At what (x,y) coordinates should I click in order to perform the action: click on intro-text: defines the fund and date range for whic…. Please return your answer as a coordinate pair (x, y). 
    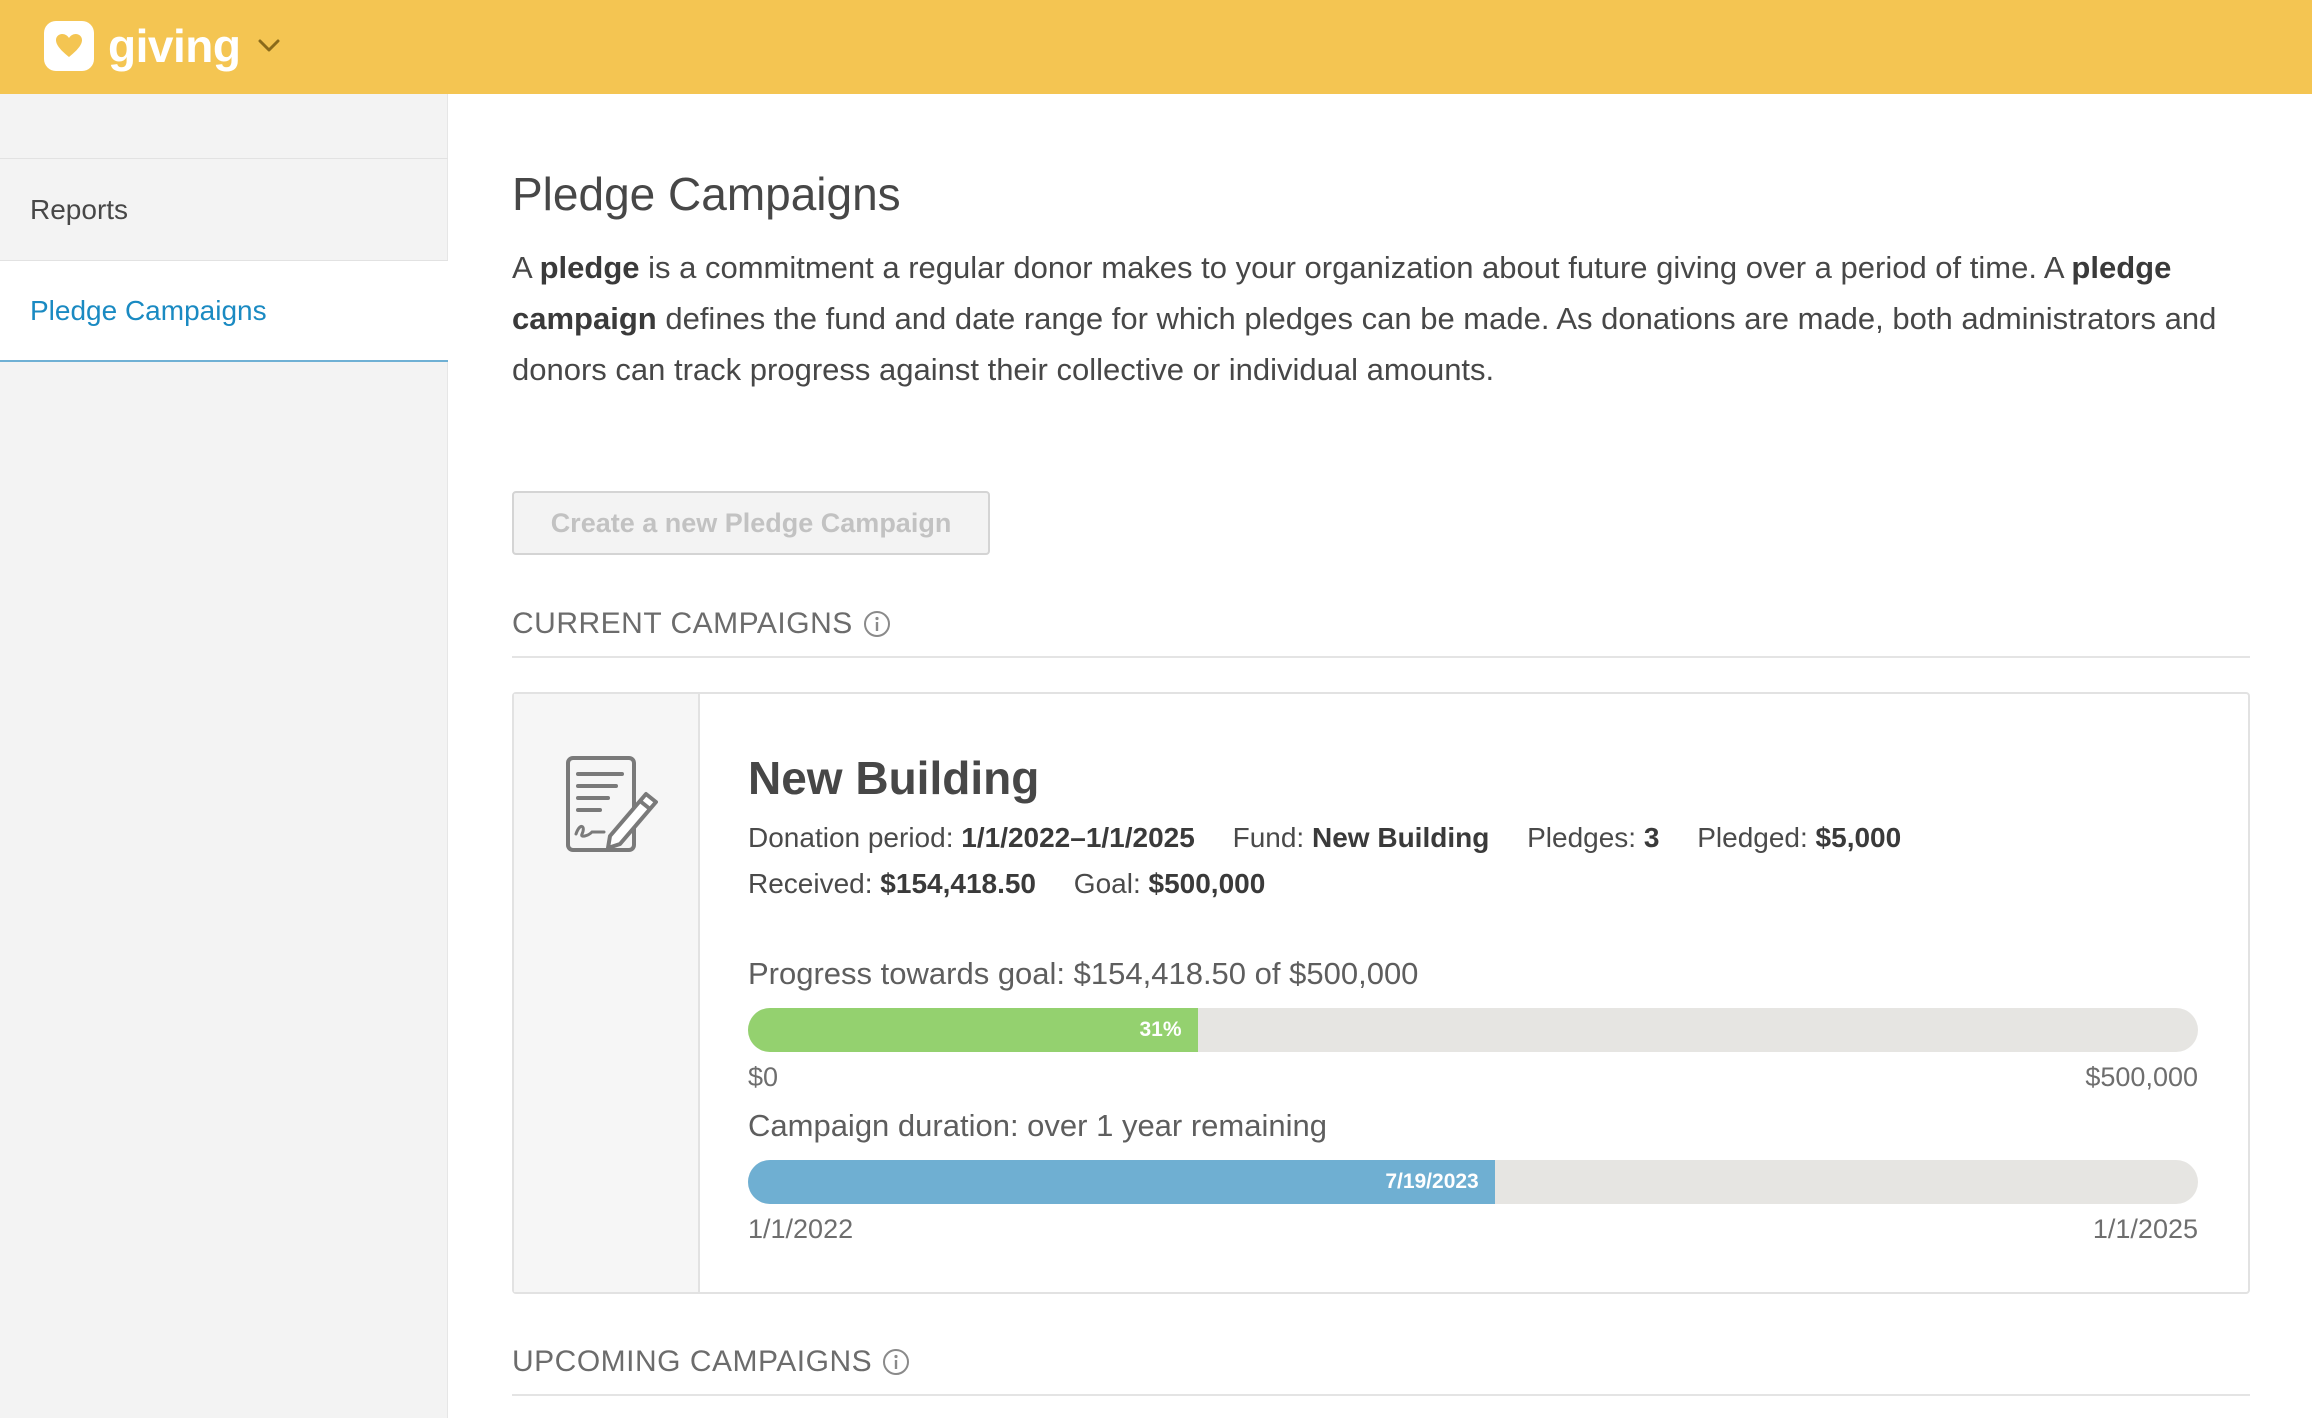
    Looking at the image, I should click on (1364, 344).